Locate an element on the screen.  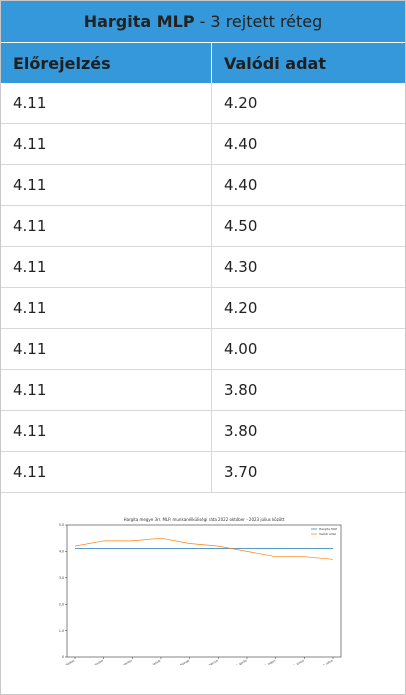
x-tick-label: 2023. április is located at coordinates (238, 661).